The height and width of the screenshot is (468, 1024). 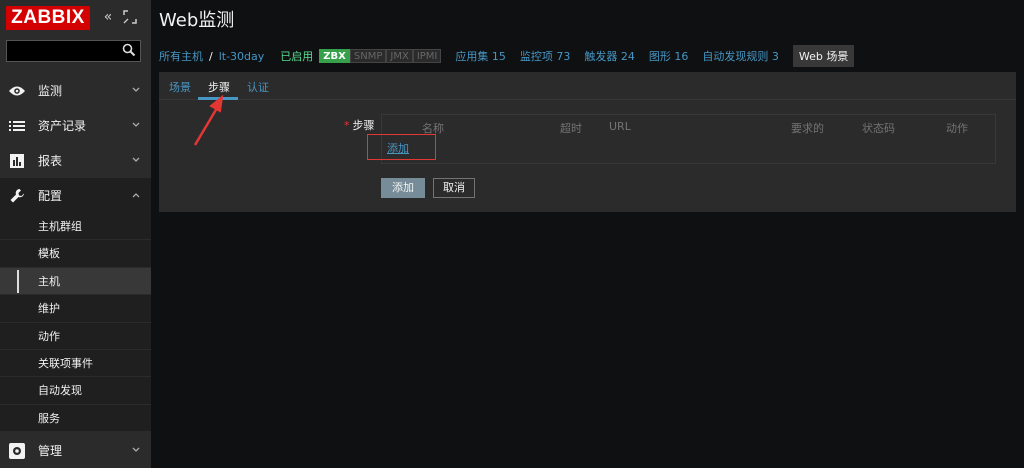 What do you see at coordinates (75, 391) in the screenshot?
I see `submenu-discovery: 自动发现` at bounding box center [75, 391].